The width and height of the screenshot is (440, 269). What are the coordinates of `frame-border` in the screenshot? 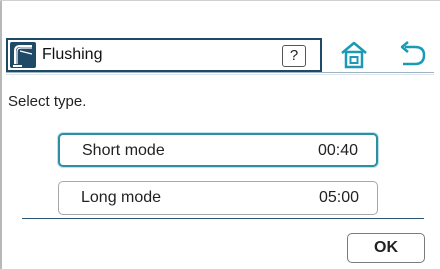 It's located at (1, 134).